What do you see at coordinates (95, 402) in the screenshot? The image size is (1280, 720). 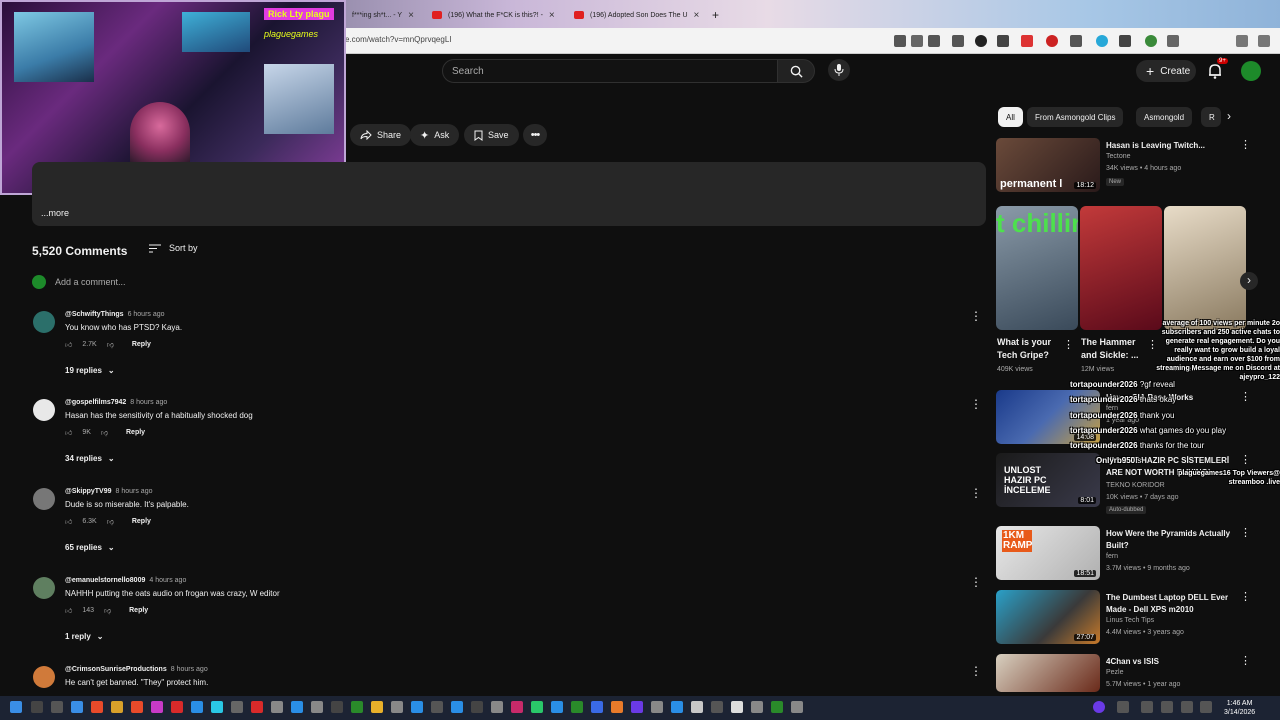 I see `author-name: @gospelfilms7942` at bounding box center [95, 402].